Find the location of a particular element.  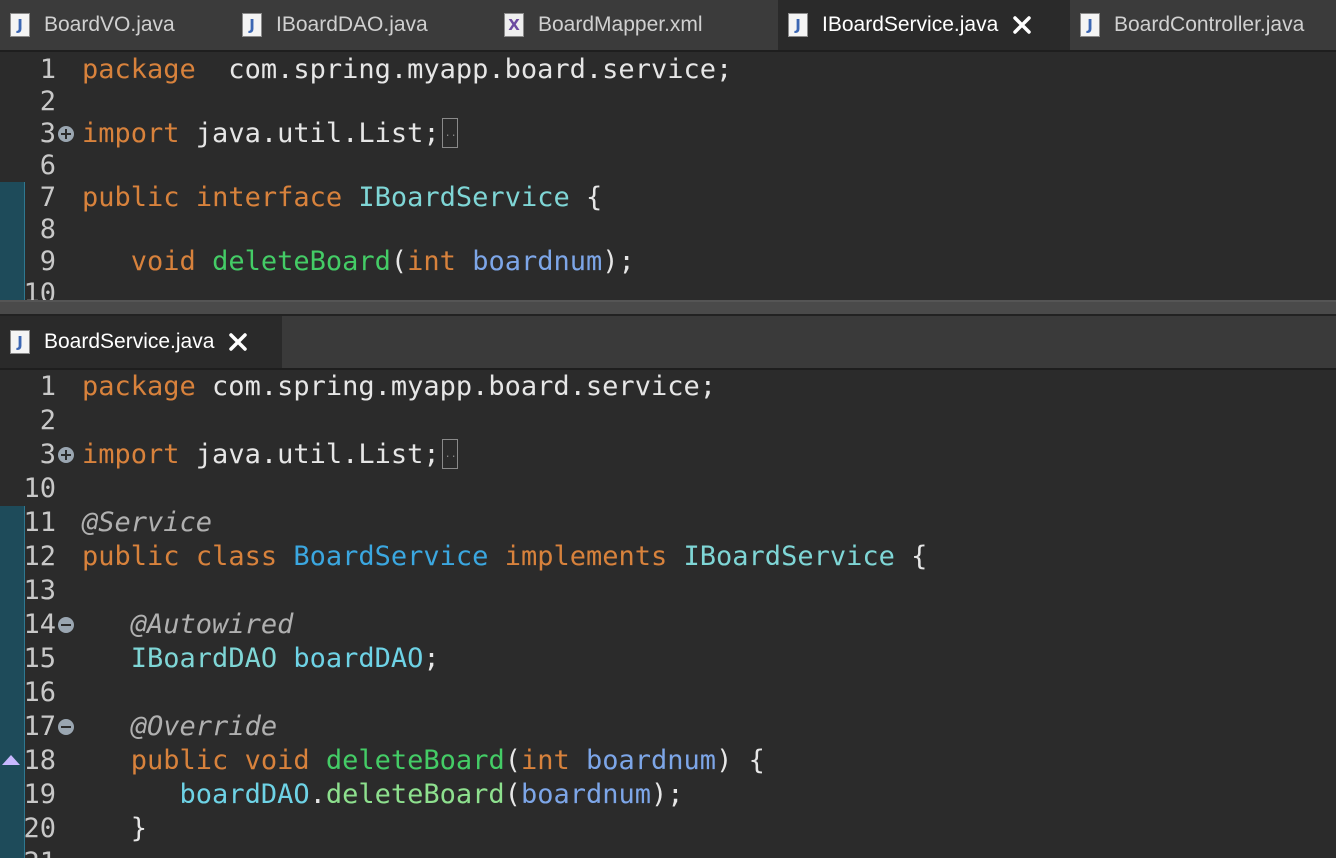

code-text: public interface IBoardService { is located at coordinates (342, 197).